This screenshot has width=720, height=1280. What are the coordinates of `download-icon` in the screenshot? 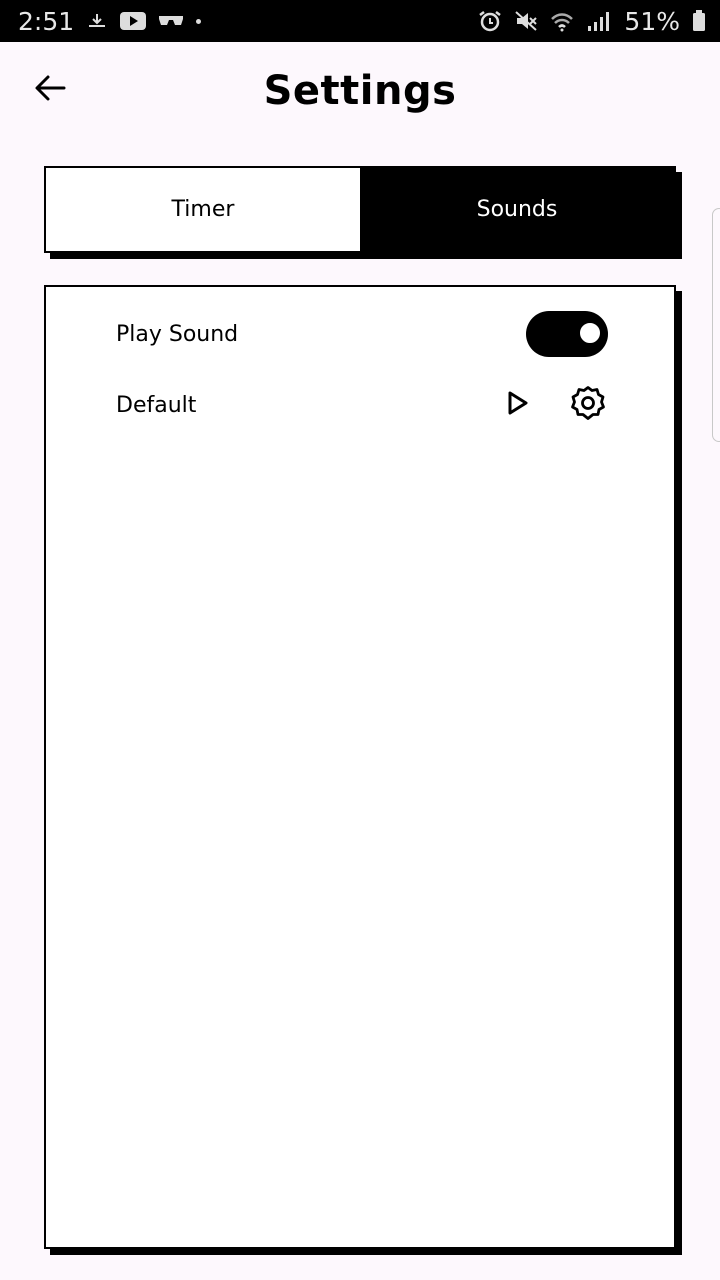 It's located at (97, 21).